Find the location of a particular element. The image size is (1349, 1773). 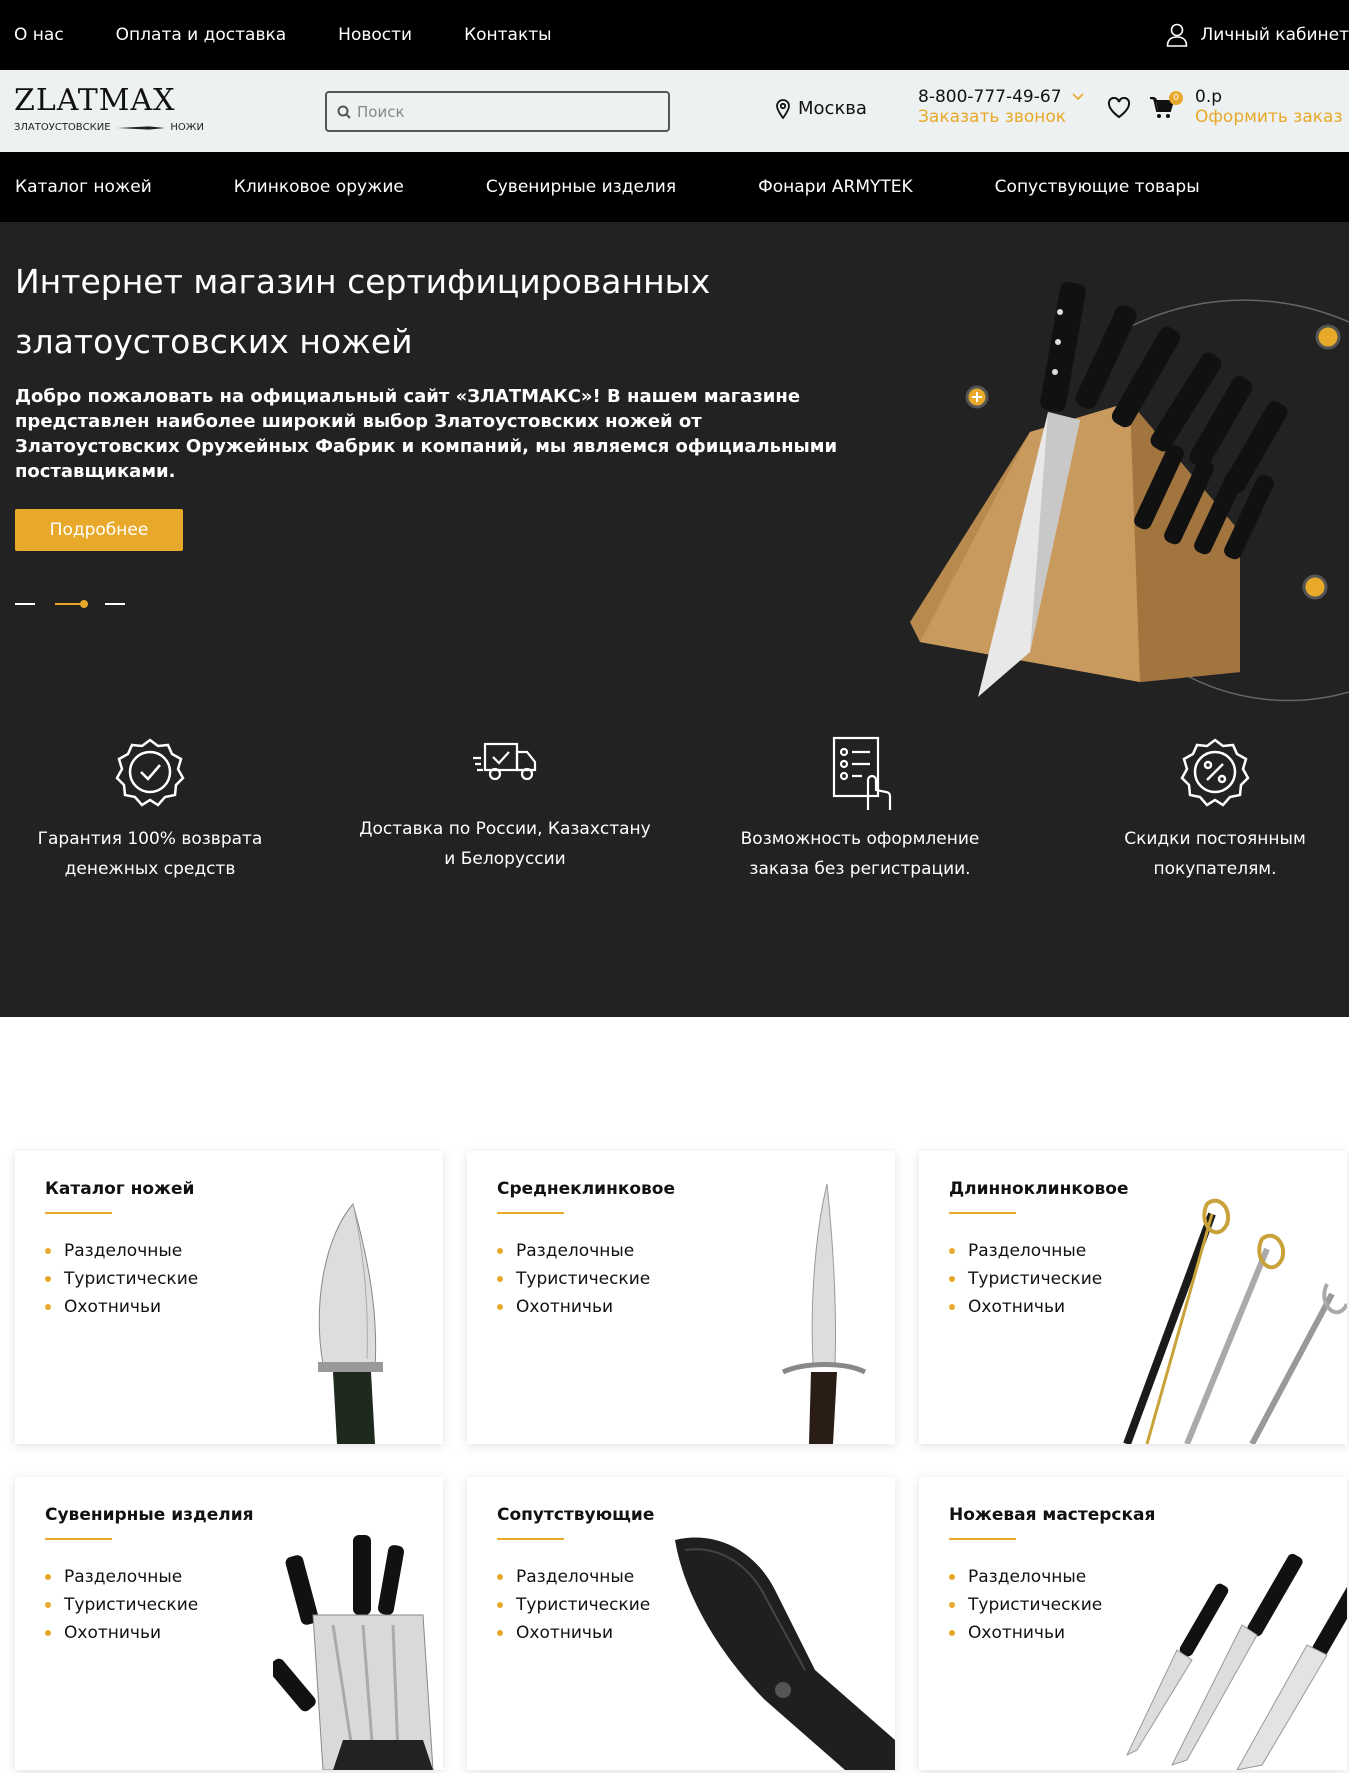

delivery-truck-icon is located at coordinates (505, 761).